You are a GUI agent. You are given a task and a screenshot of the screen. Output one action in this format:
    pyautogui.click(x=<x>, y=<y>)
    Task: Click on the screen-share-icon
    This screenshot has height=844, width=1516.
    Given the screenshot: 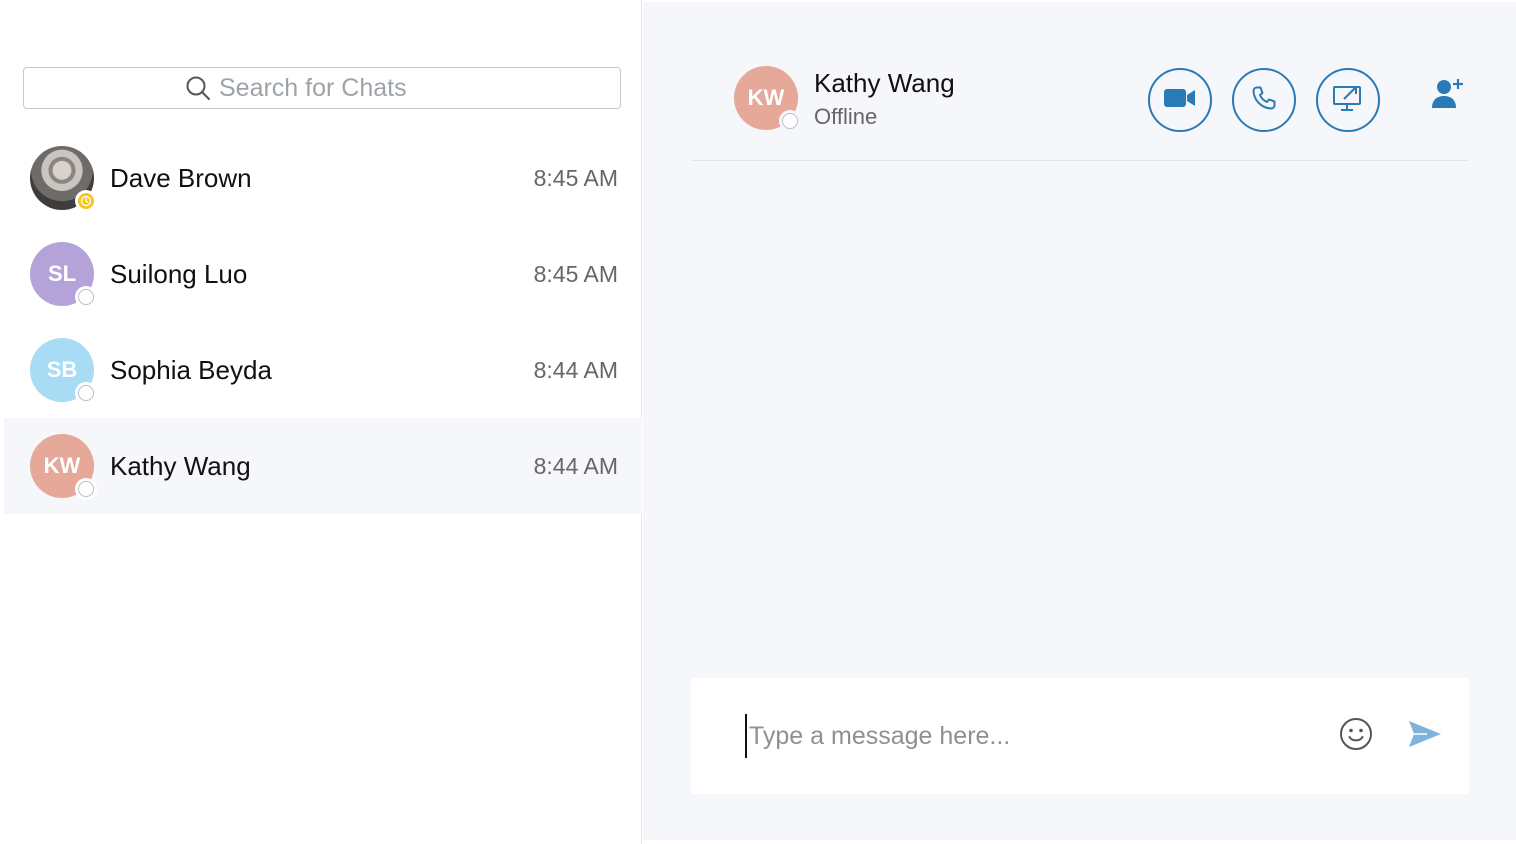 What is the action you would take?
    pyautogui.click(x=1348, y=100)
    